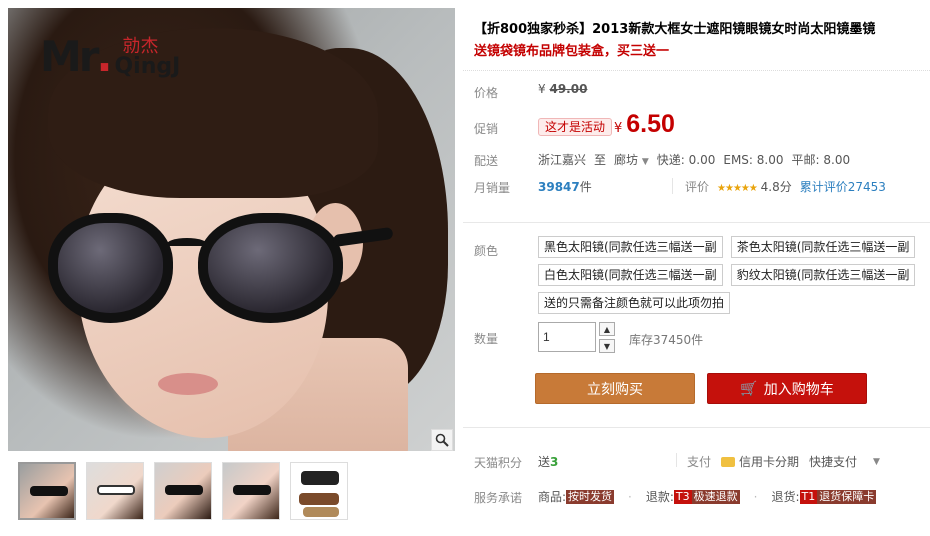 The width and height of the screenshot is (930, 536). I want to click on rating-summary: 评价 ★★★★★ 4.8分 累计评价27453, so click(785, 186).